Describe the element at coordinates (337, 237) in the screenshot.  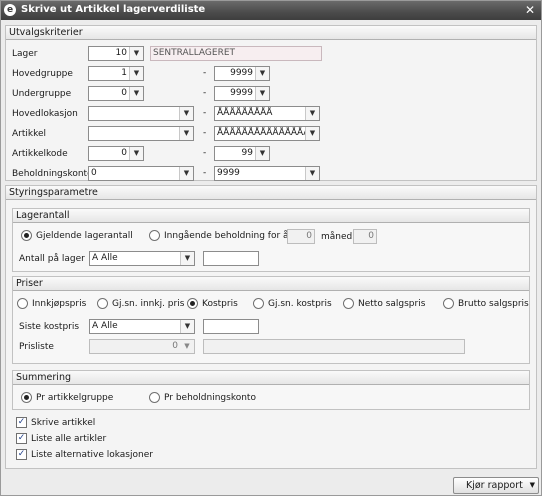
I see `month-label: måned` at that location.